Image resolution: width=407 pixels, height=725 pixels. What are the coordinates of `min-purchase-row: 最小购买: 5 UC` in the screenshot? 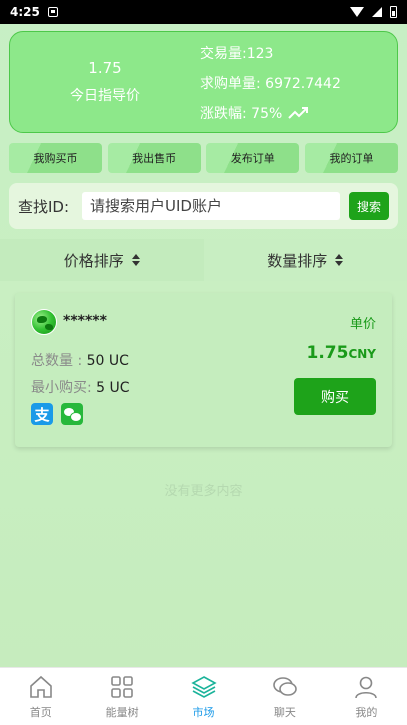 It's located at (80, 387).